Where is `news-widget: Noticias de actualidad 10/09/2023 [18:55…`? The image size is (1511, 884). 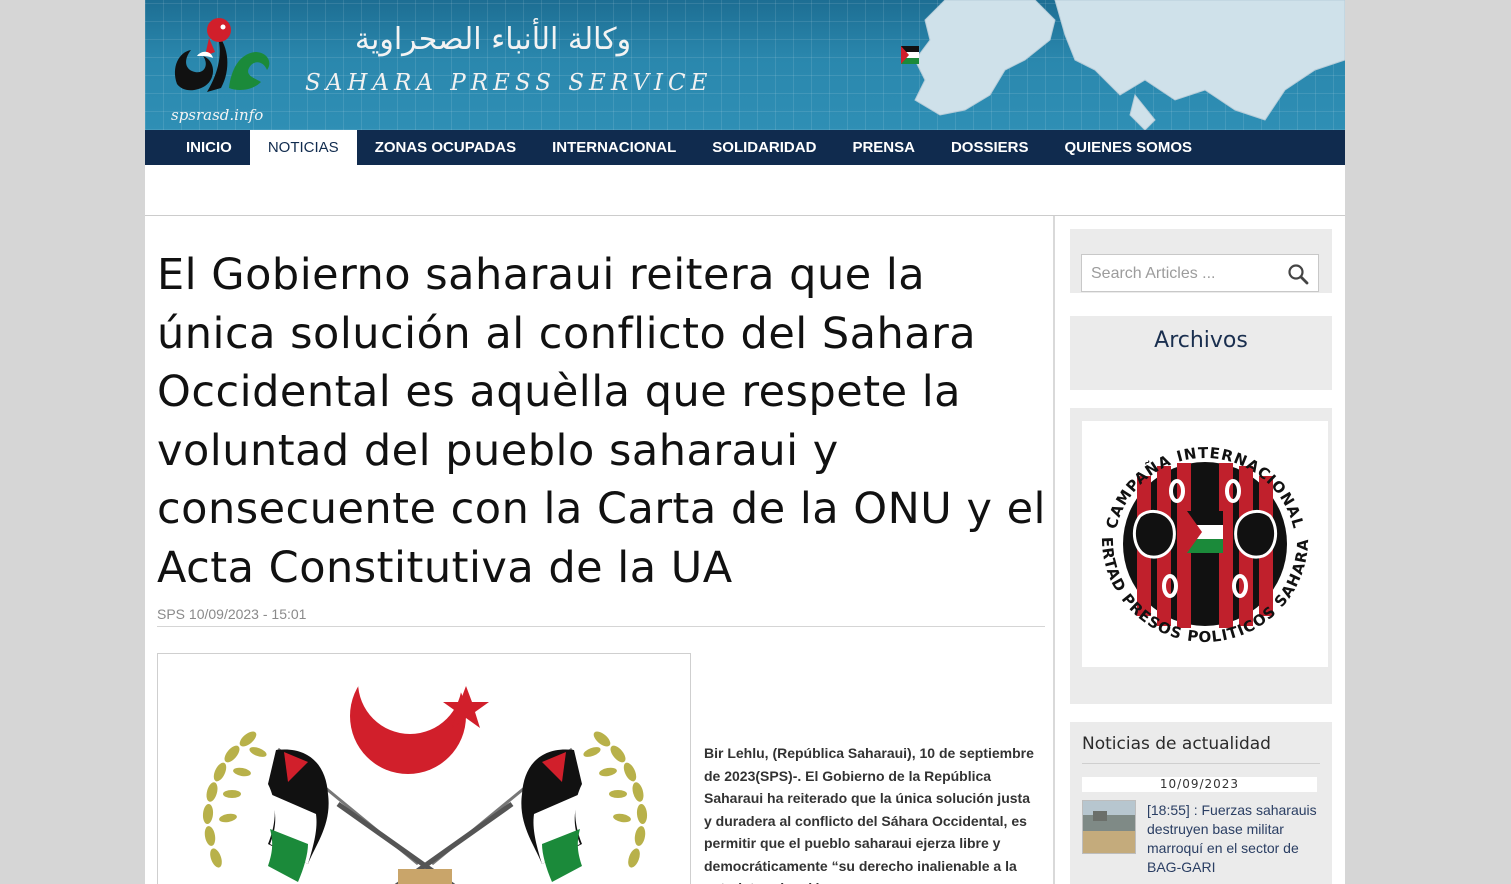 news-widget: Noticias de actualidad 10/09/2023 [18:55… is located at coordinates (1201, 803).